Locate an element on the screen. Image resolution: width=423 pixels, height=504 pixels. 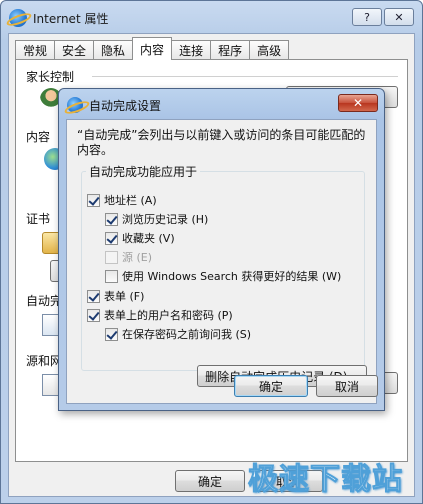
dialog-ok-button: 确定 is located at coordinates (271, 386).